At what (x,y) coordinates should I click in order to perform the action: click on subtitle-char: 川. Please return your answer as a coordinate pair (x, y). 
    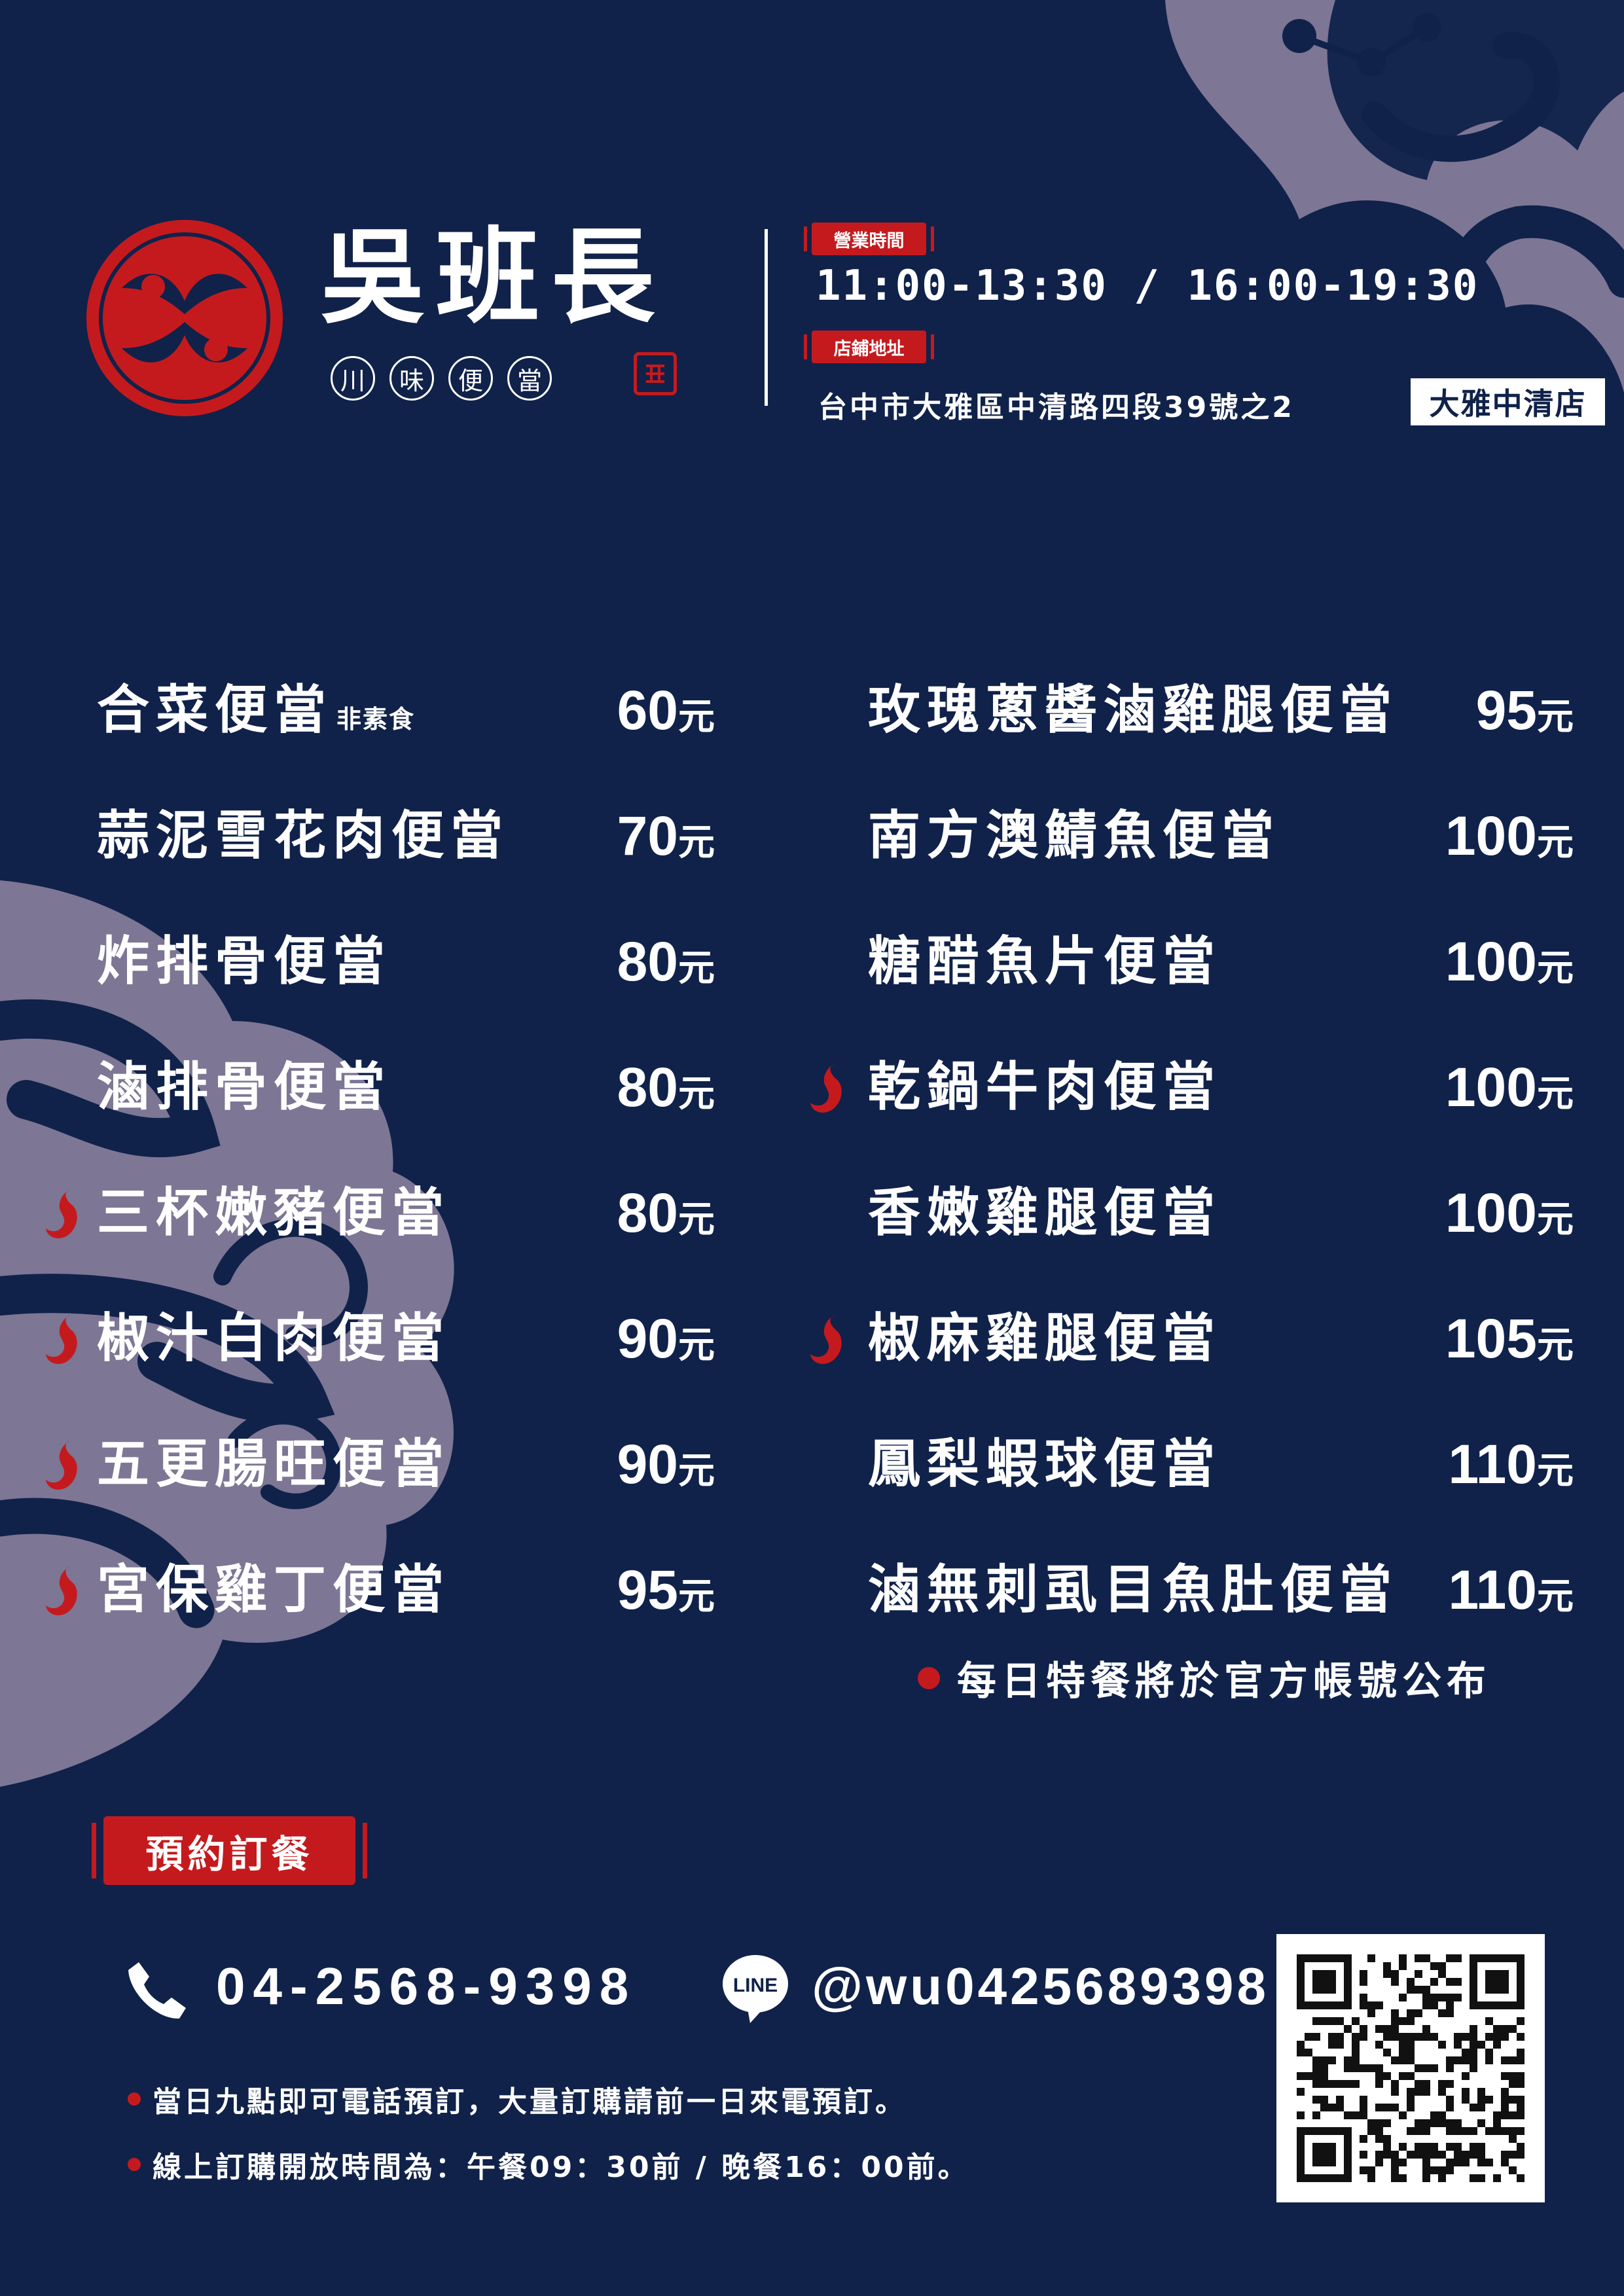
    Looking at the image, I should click on (353, 378).